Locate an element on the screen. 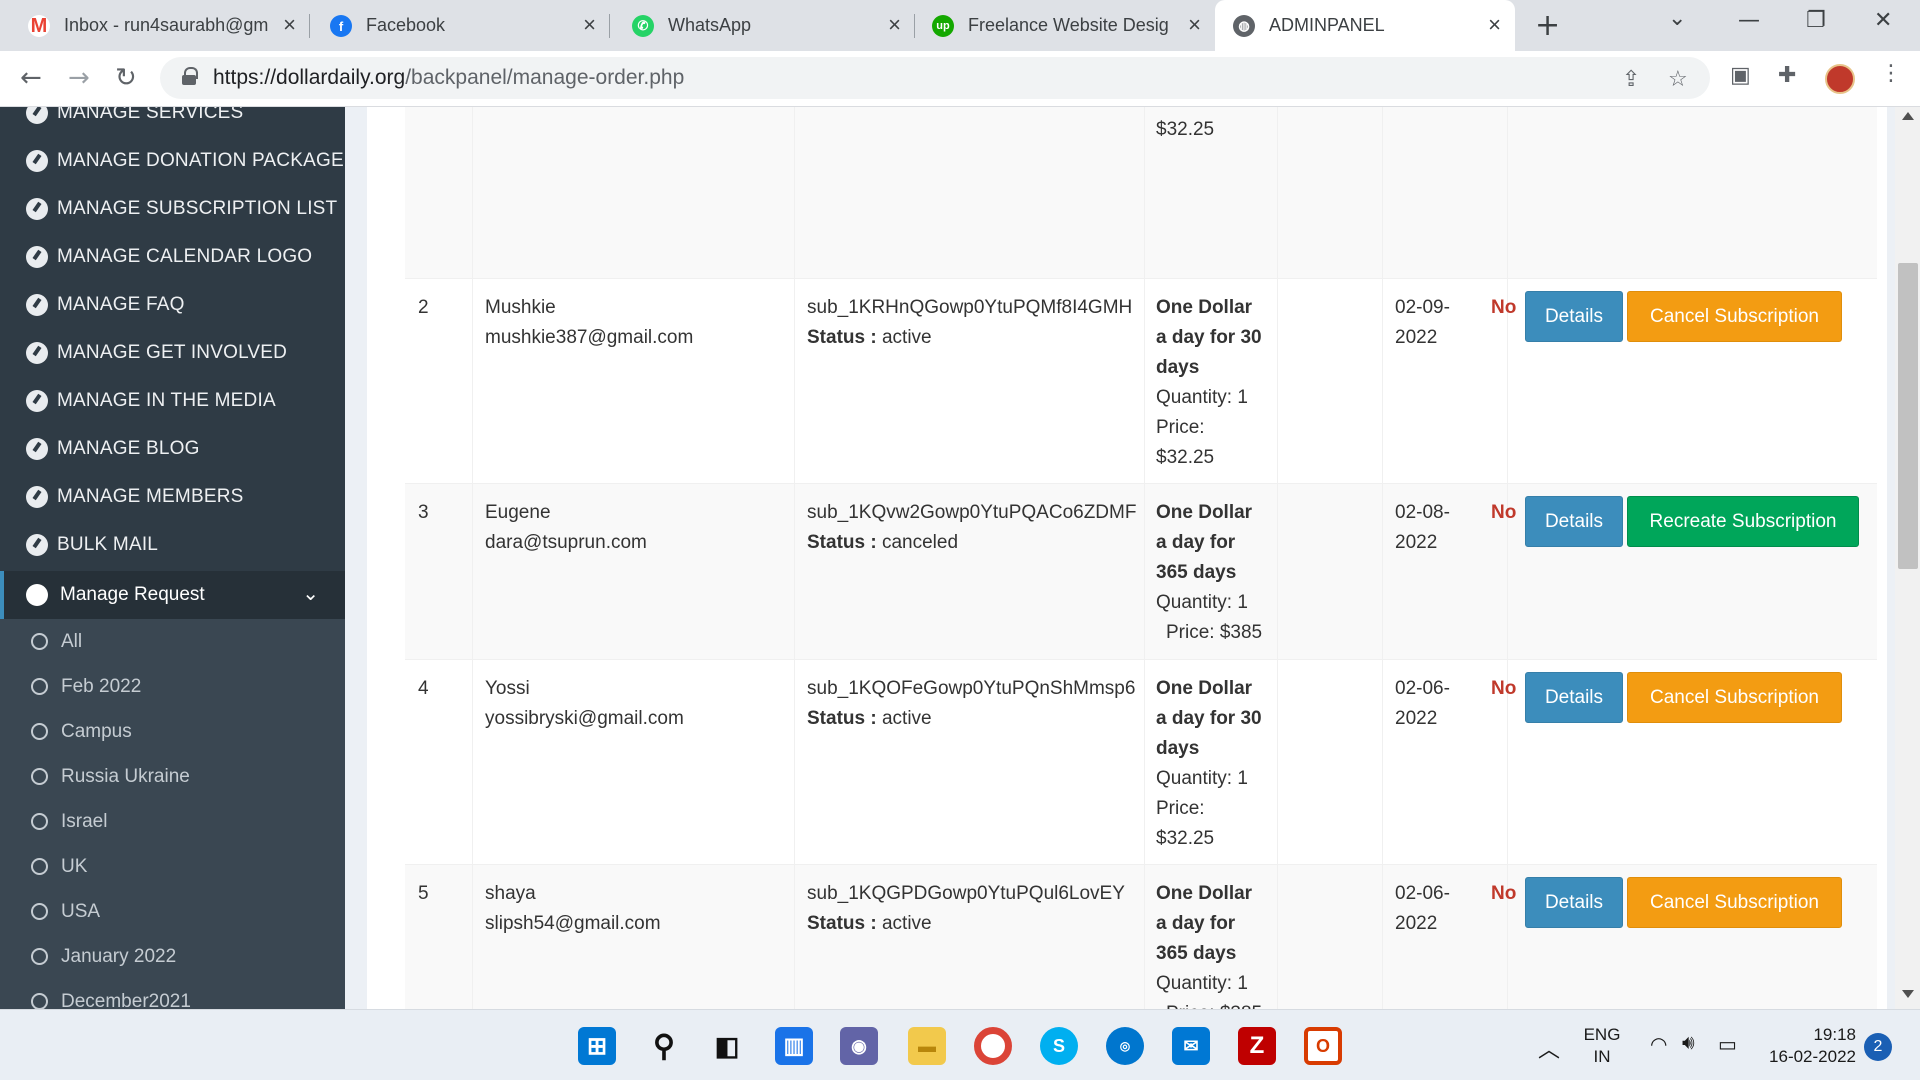 This screenshot has height=1080, width=1920. tray-overflow-chevron-icon: ︿ is located at coordinates (1549, 1048).